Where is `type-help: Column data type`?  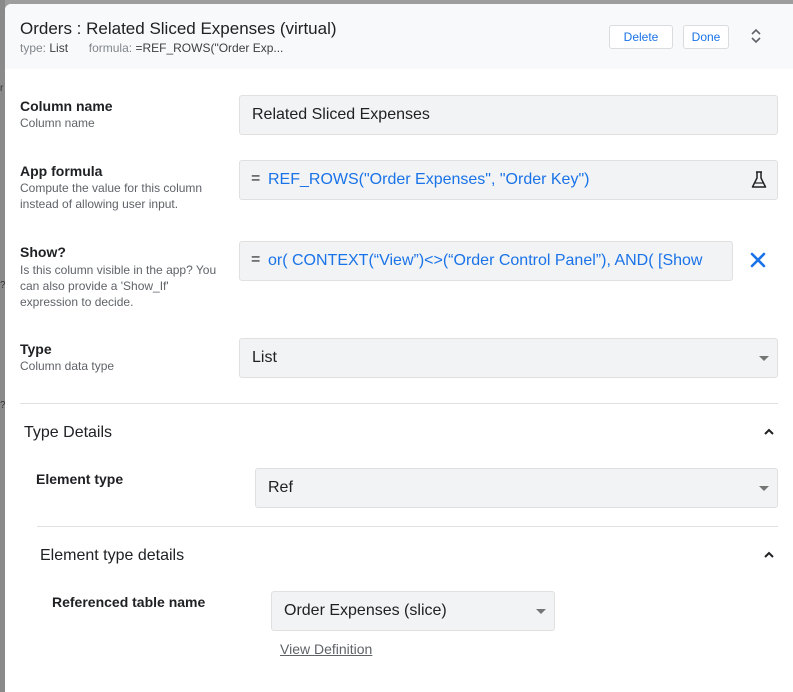 type-help: Column data type is located at coordinates (67, 366).